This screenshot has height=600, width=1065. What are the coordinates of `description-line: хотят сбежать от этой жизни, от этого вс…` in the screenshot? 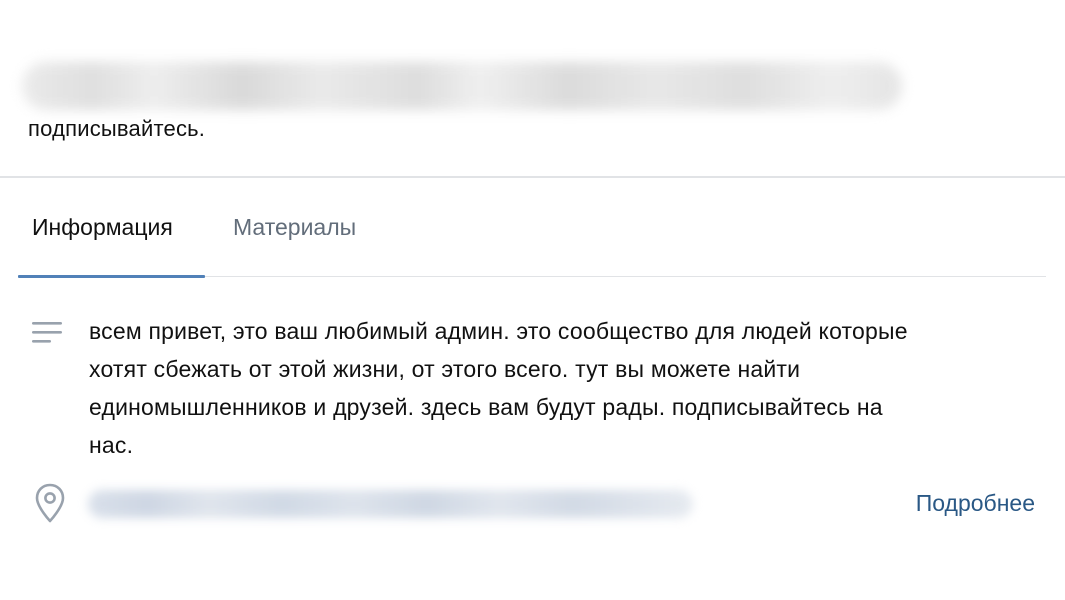 It's located at (445, 369).